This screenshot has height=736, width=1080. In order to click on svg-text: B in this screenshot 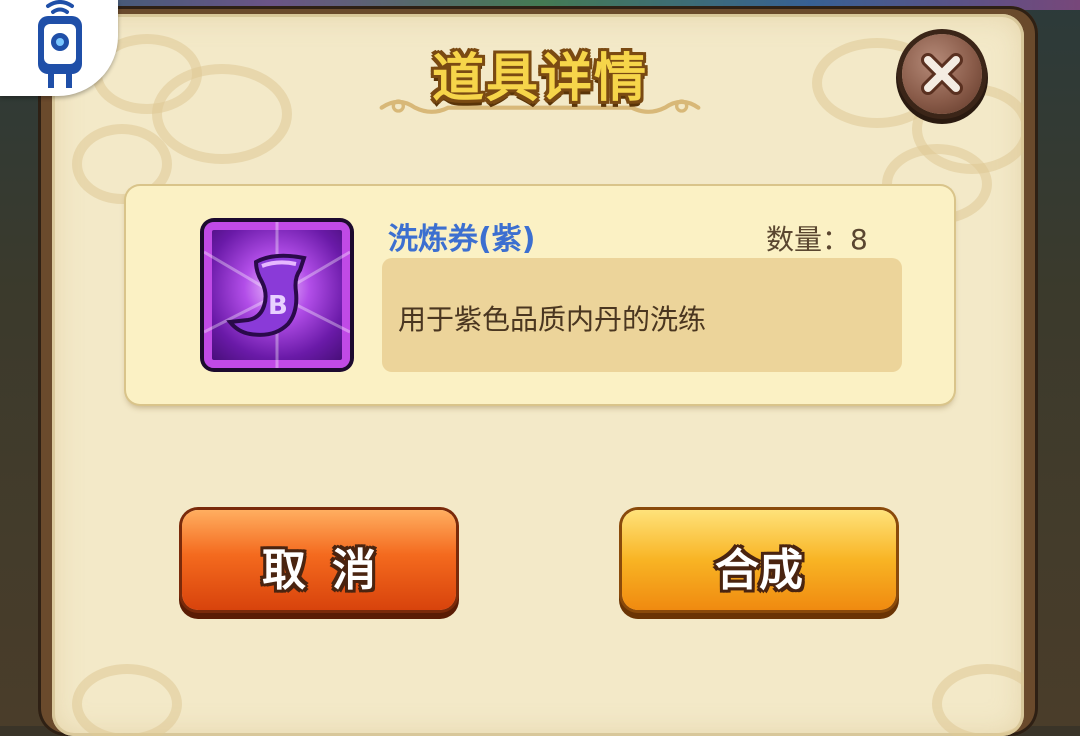, I will do `click(278, 306)`.